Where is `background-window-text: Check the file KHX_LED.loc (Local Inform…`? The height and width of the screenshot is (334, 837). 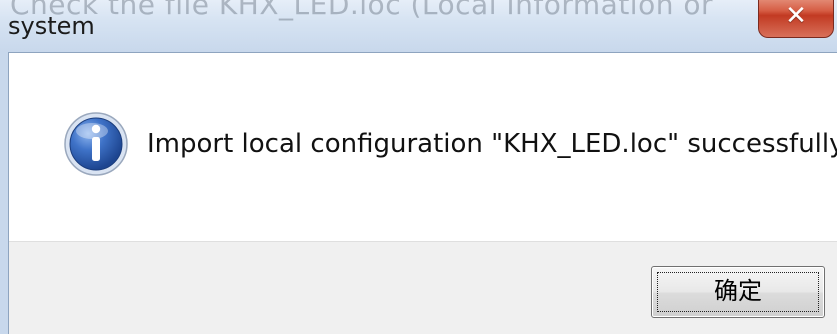
background-window-text: Check the file KHX_LED.loc (Local Inform… is located at coordinates (361, 10).